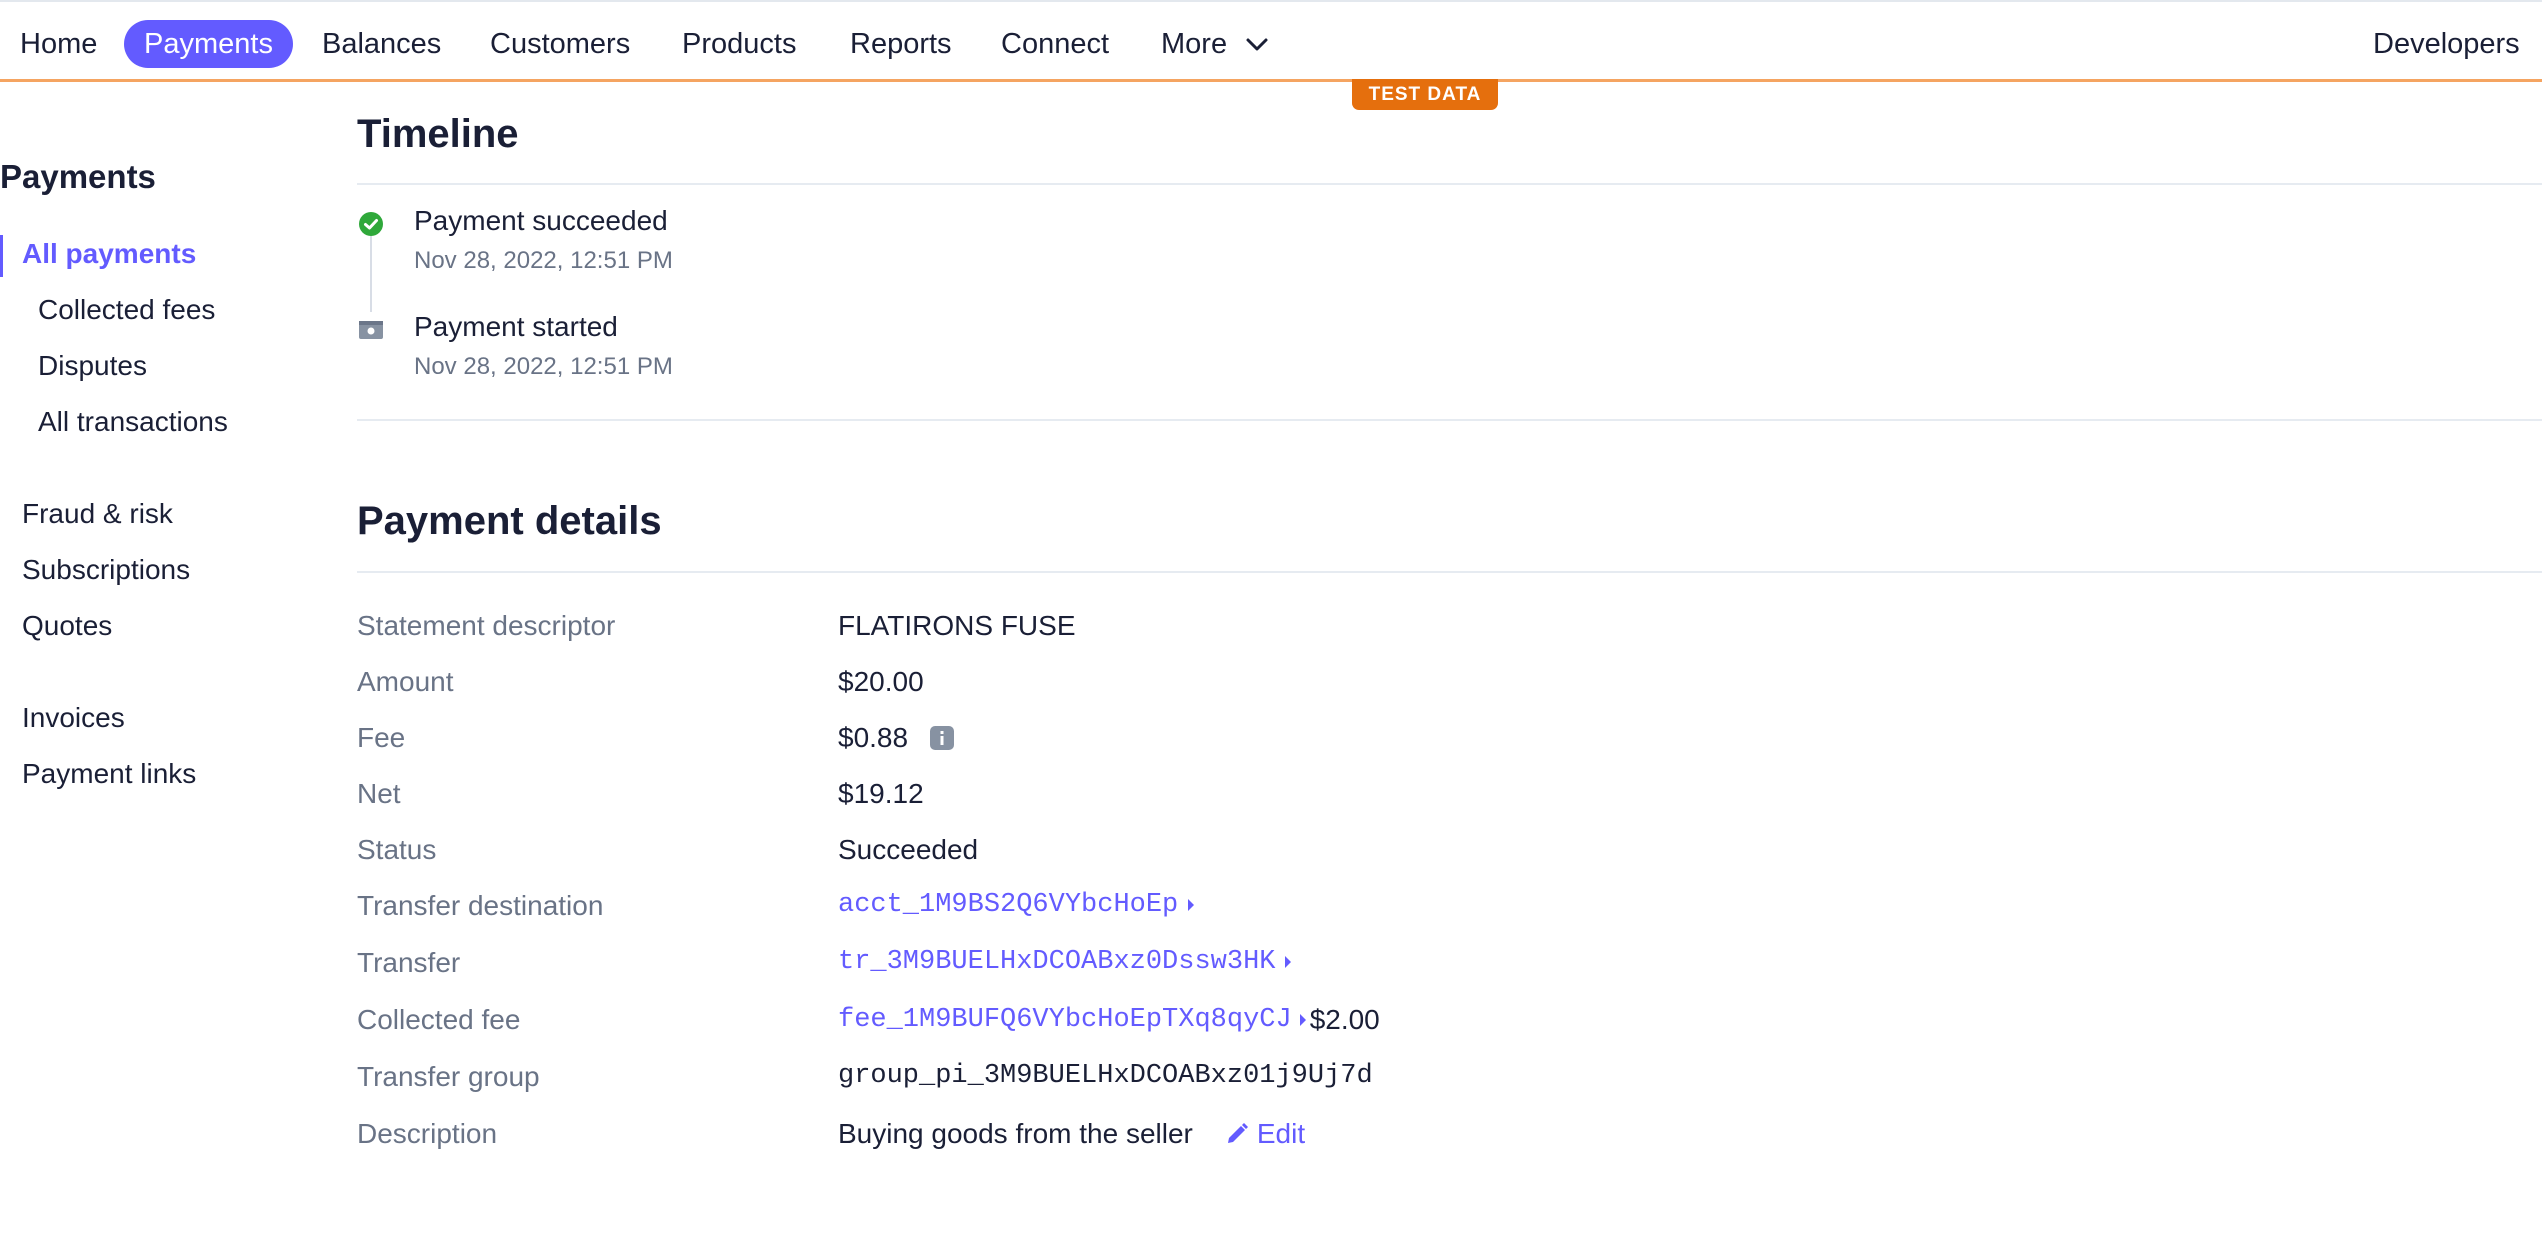 Image resolution: width=2542 pixels, height=1234 pixels. I want to click on sidebar-active-indicator, so click(1, 256).